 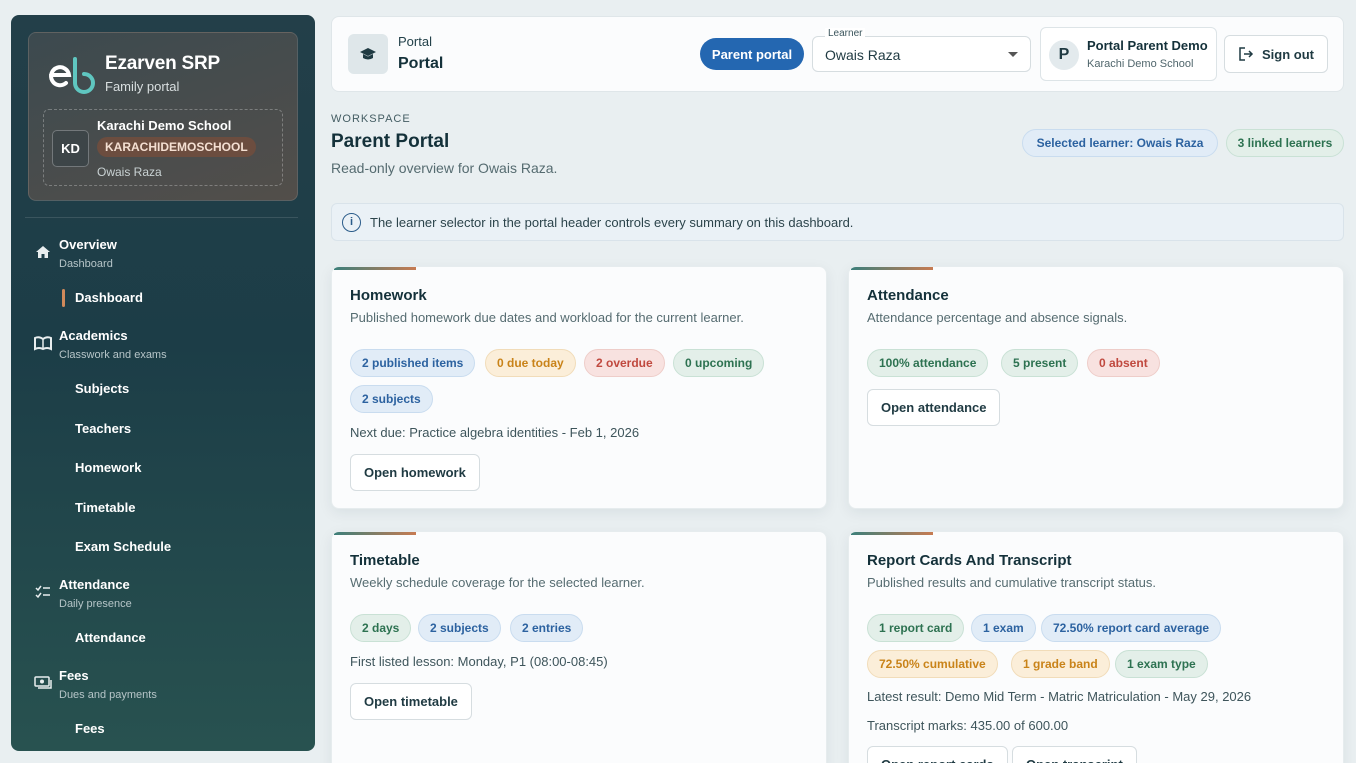 What do you see at coordinates (93, 335) in the screenshot?
I see `nav-group-title: Academics` at bounding box center [93, 335].